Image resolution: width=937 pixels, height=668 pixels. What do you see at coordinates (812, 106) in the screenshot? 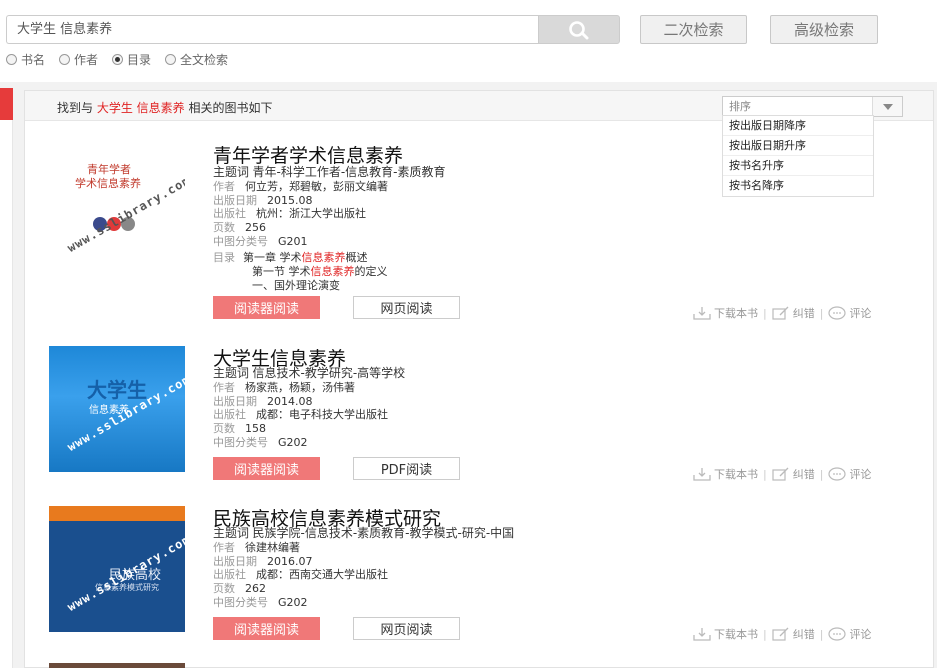
I see `sort-select: 排序` at bounding box center [812, 106].